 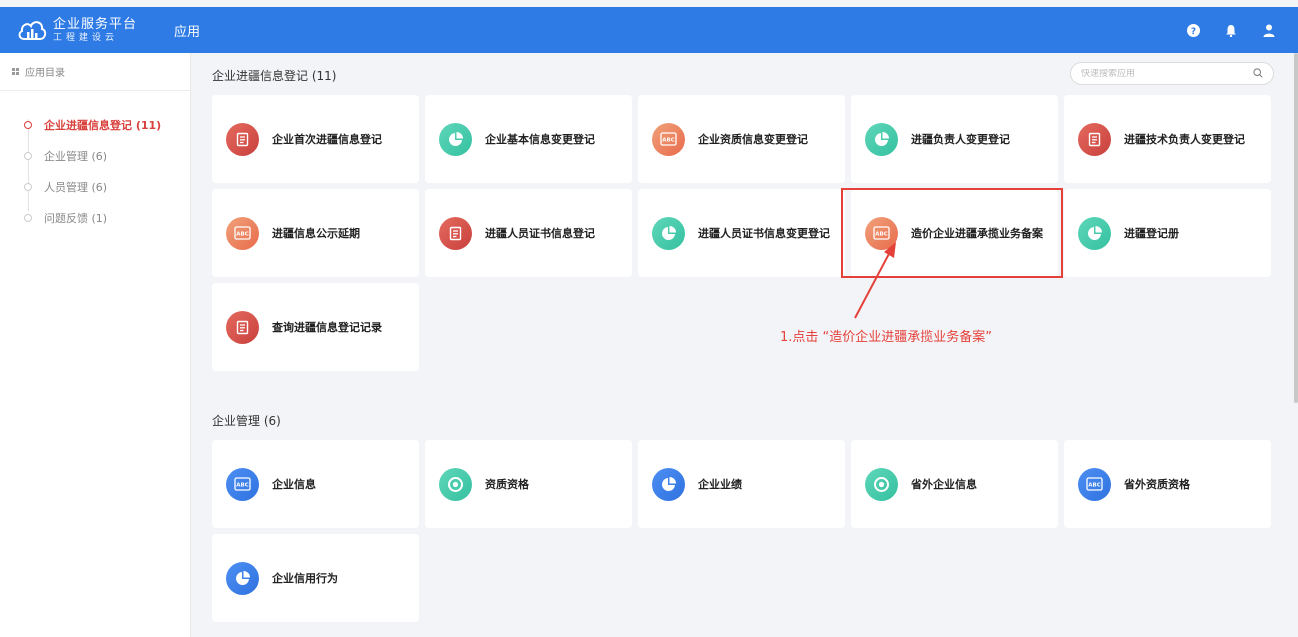 What do you see at coordinates (76, 187) in the screenshot?
I see `sidebar-item-label: 人员管理 (6)` at bounding box center [76, 187].